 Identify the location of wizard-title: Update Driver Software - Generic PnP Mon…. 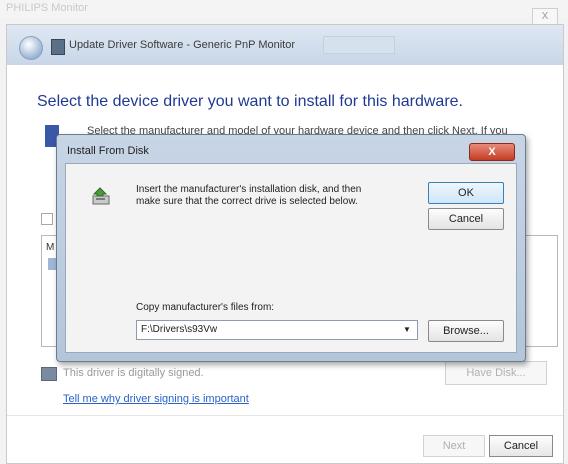
(182, 45).